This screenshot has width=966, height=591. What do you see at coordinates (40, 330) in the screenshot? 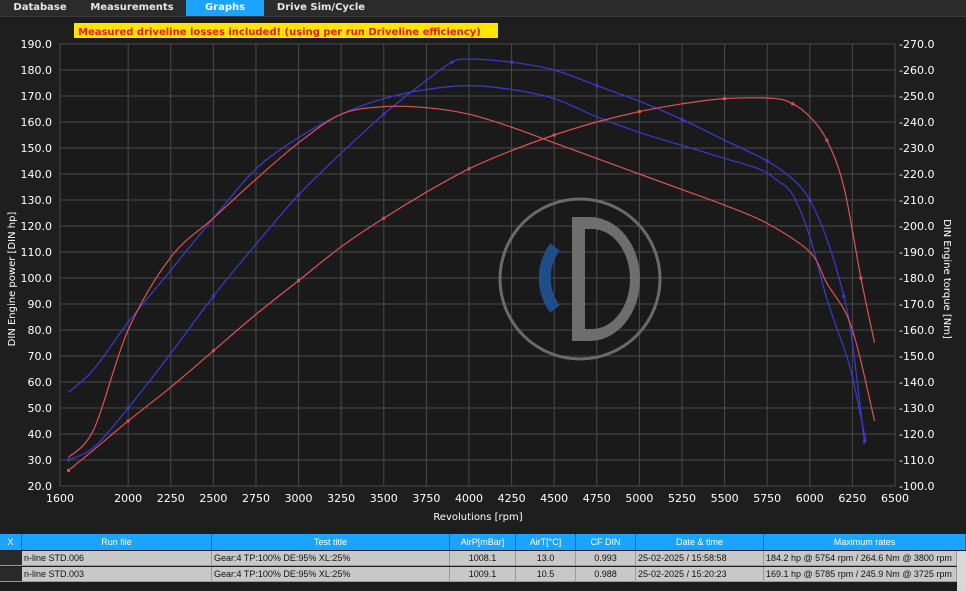
I see `y-tick-label: 80.0` at bounding box center [40, 330].